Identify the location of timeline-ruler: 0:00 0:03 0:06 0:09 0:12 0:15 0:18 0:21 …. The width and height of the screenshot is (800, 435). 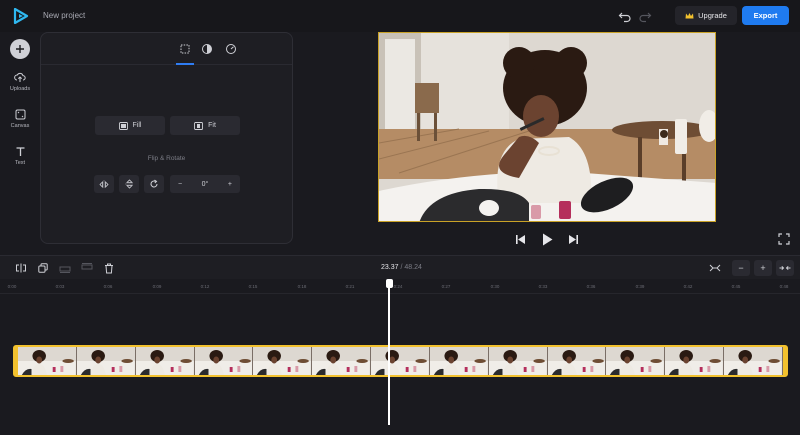
(400, 287).